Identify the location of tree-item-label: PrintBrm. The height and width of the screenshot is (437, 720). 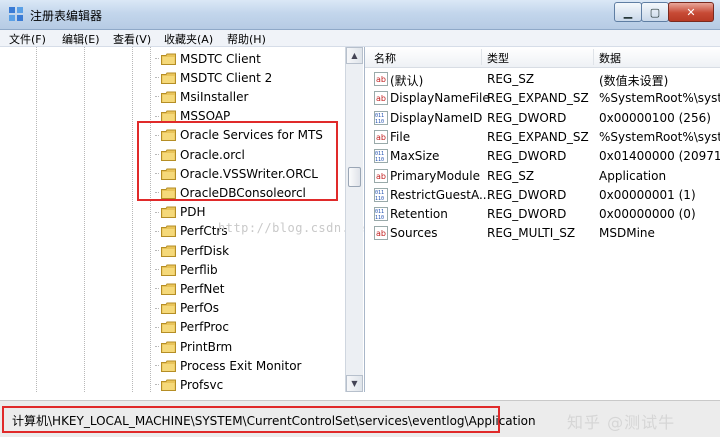
(206, 346).